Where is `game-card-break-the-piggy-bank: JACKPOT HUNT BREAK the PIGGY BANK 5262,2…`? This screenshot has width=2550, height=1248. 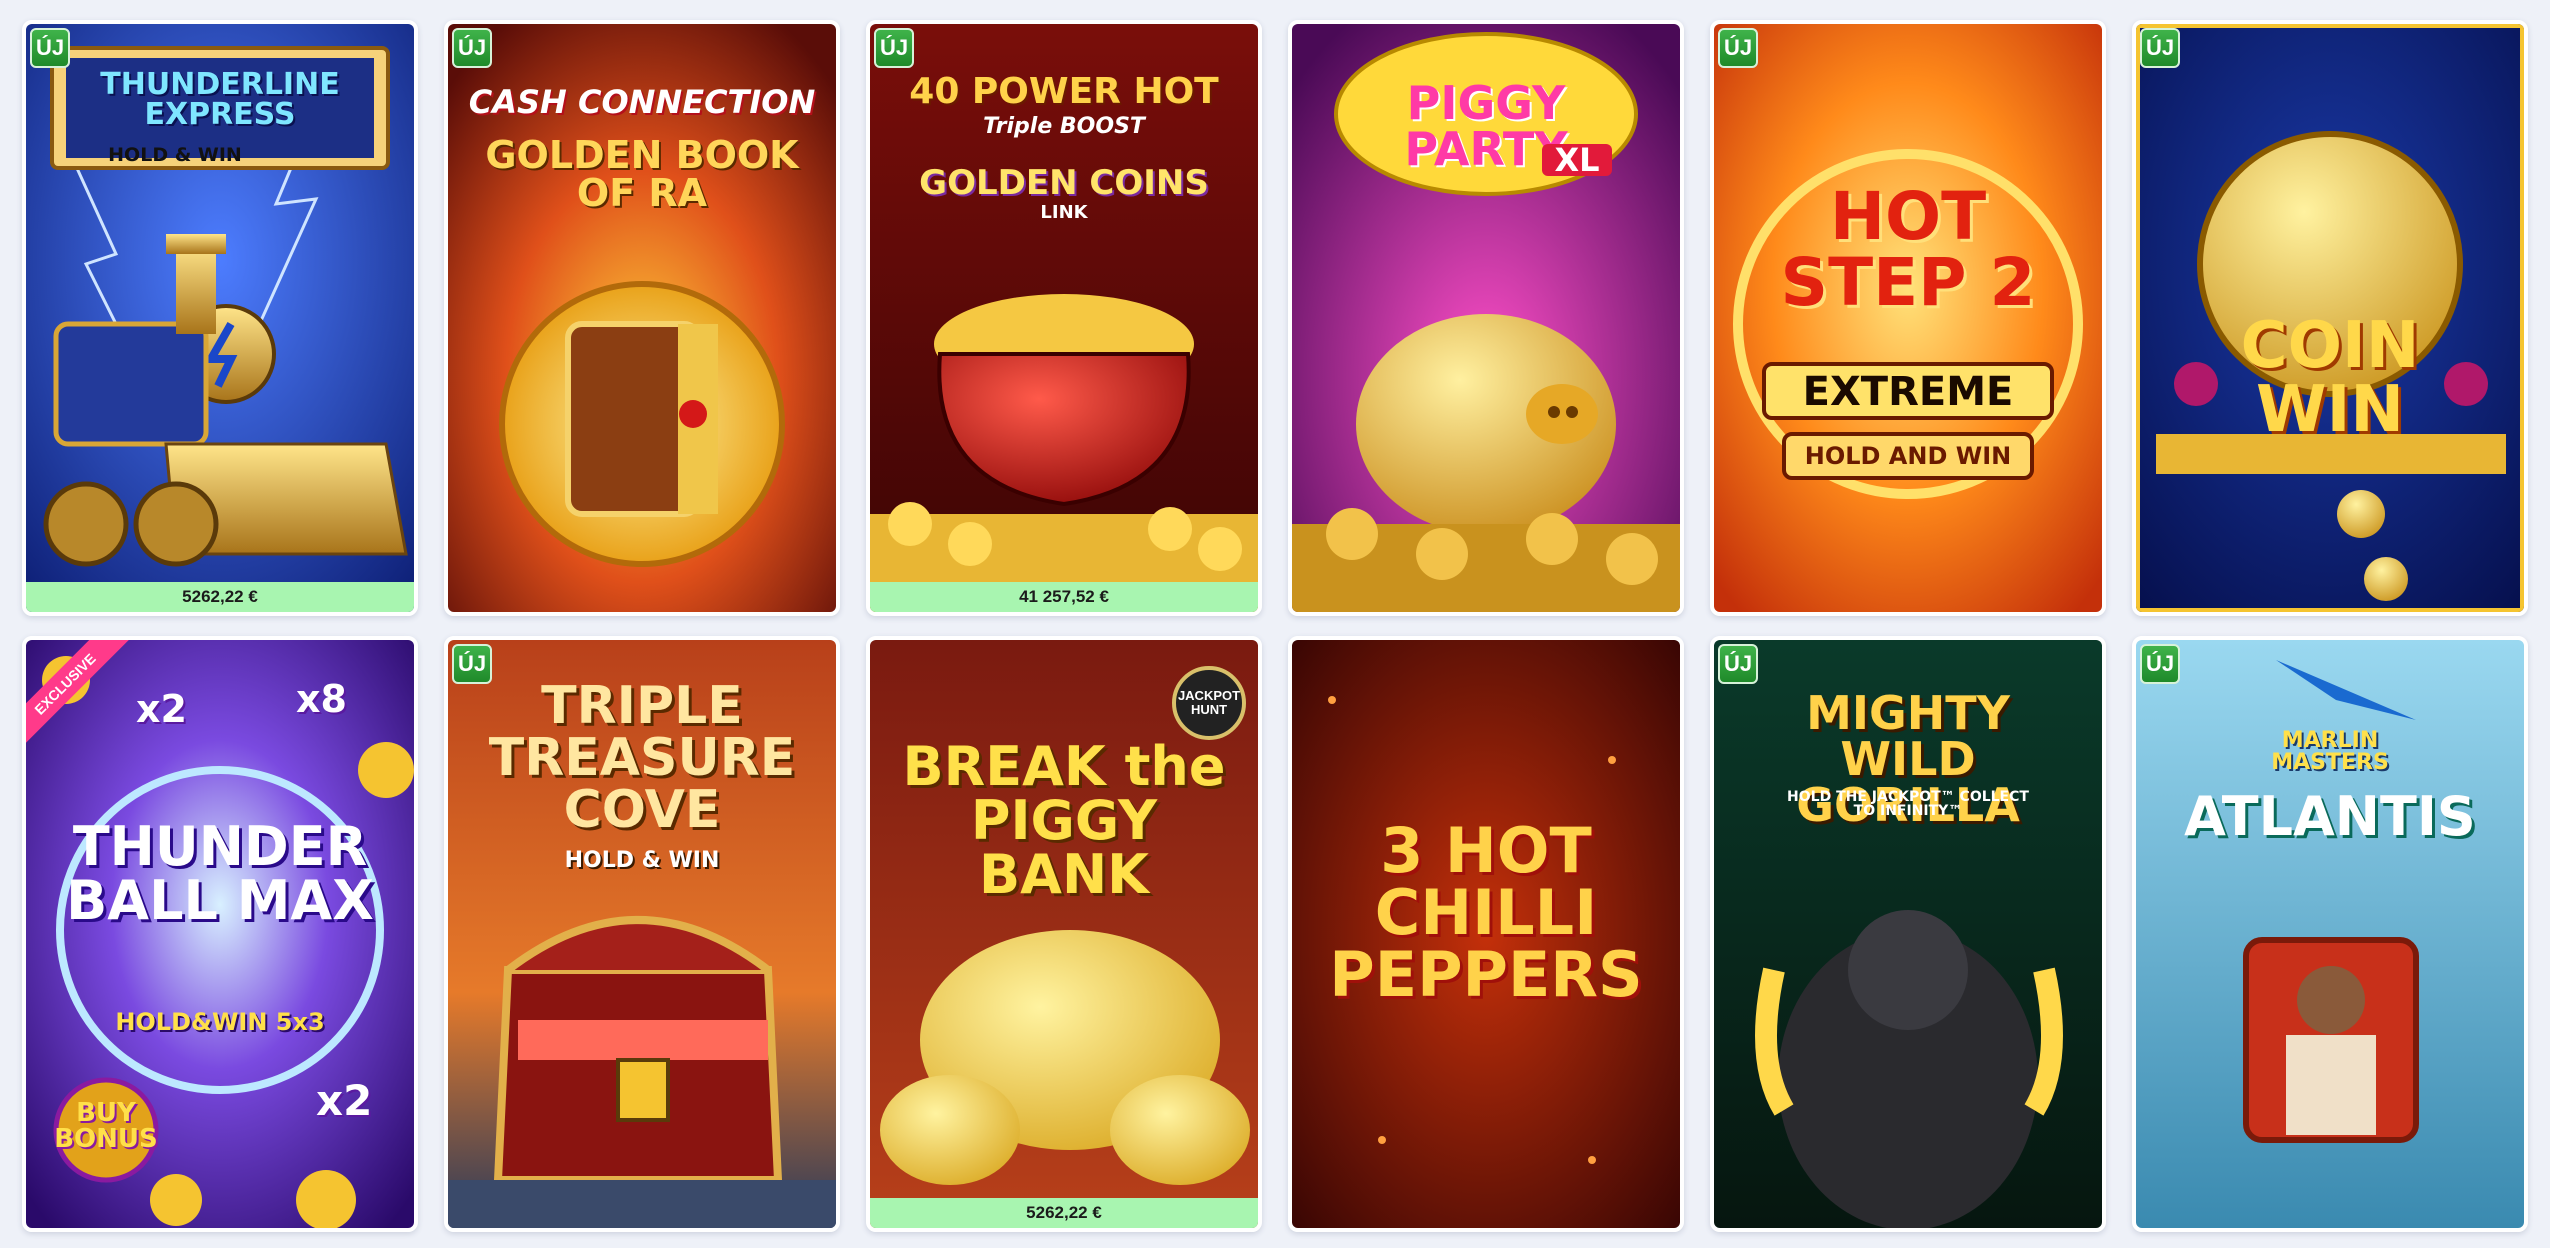 game-card-break-the-piggy-bank: JACKPOT HUNT BREAK the PIGGY BANK 5262,2… is located at coordinates (1064, 934).